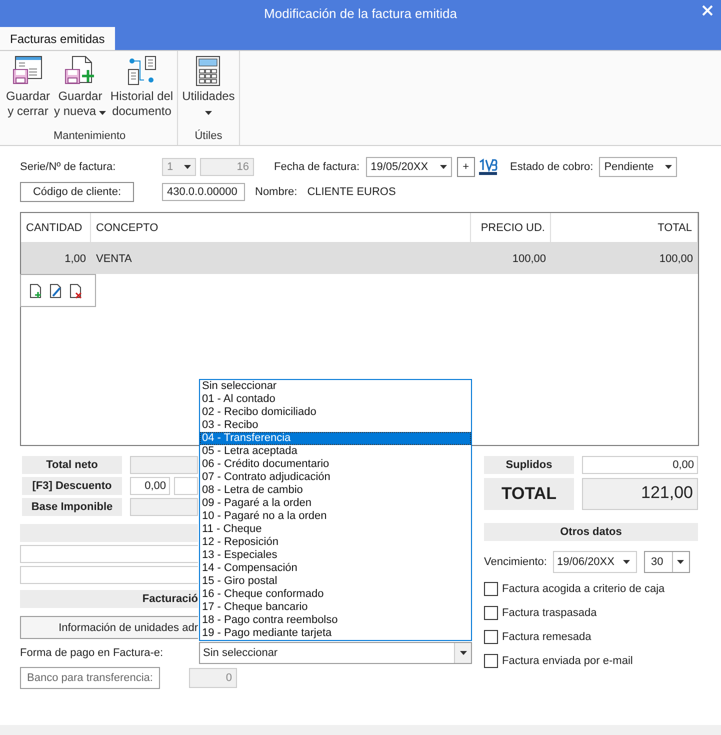 The height and width of the screenshot is (735, 721). Describe the element at coordinates (227, 167) in the screenshot. I see `number-field: 16` at that location.